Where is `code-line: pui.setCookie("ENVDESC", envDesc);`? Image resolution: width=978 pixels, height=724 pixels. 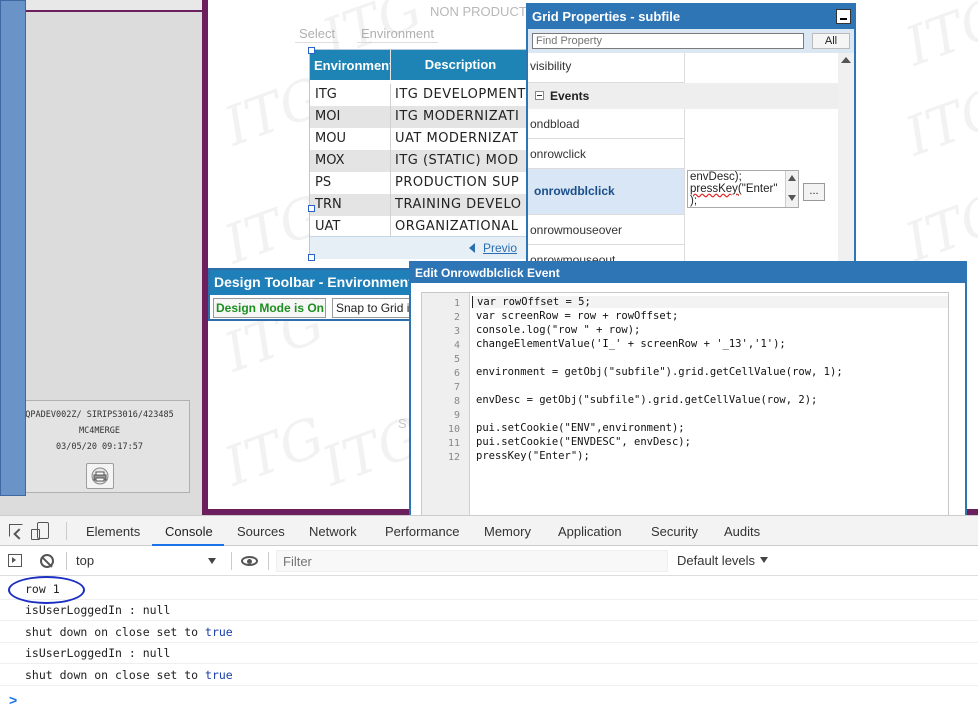 code-line: pui.setCookie("ENVDESC", envDesc); is located at coordinates (583, 442).